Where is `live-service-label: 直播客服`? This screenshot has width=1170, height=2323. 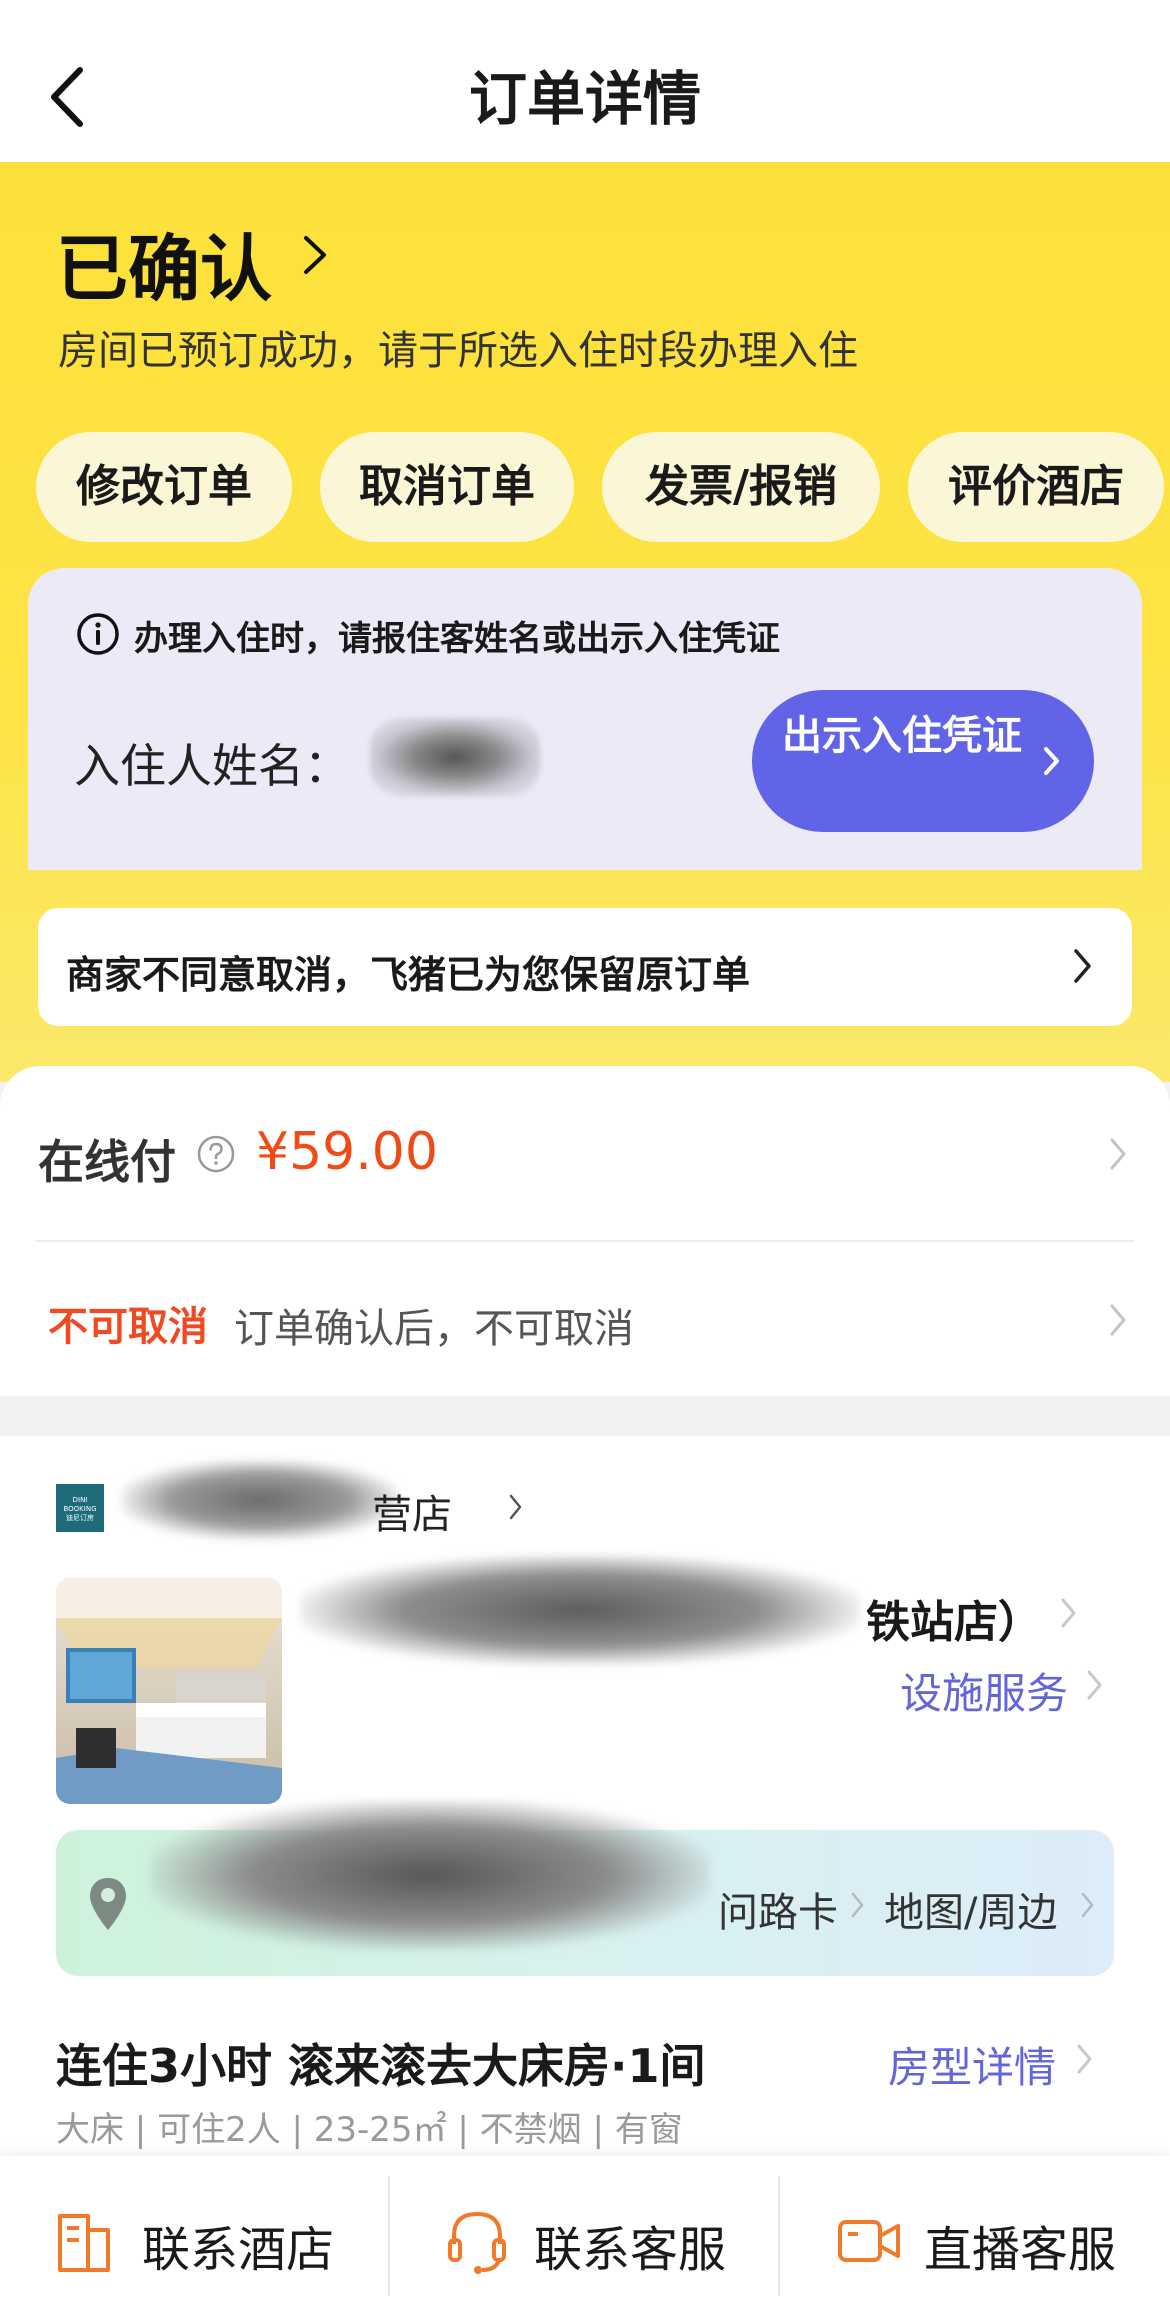 live-service-label: 直播客服 is located at coordinates (1020, 2250).